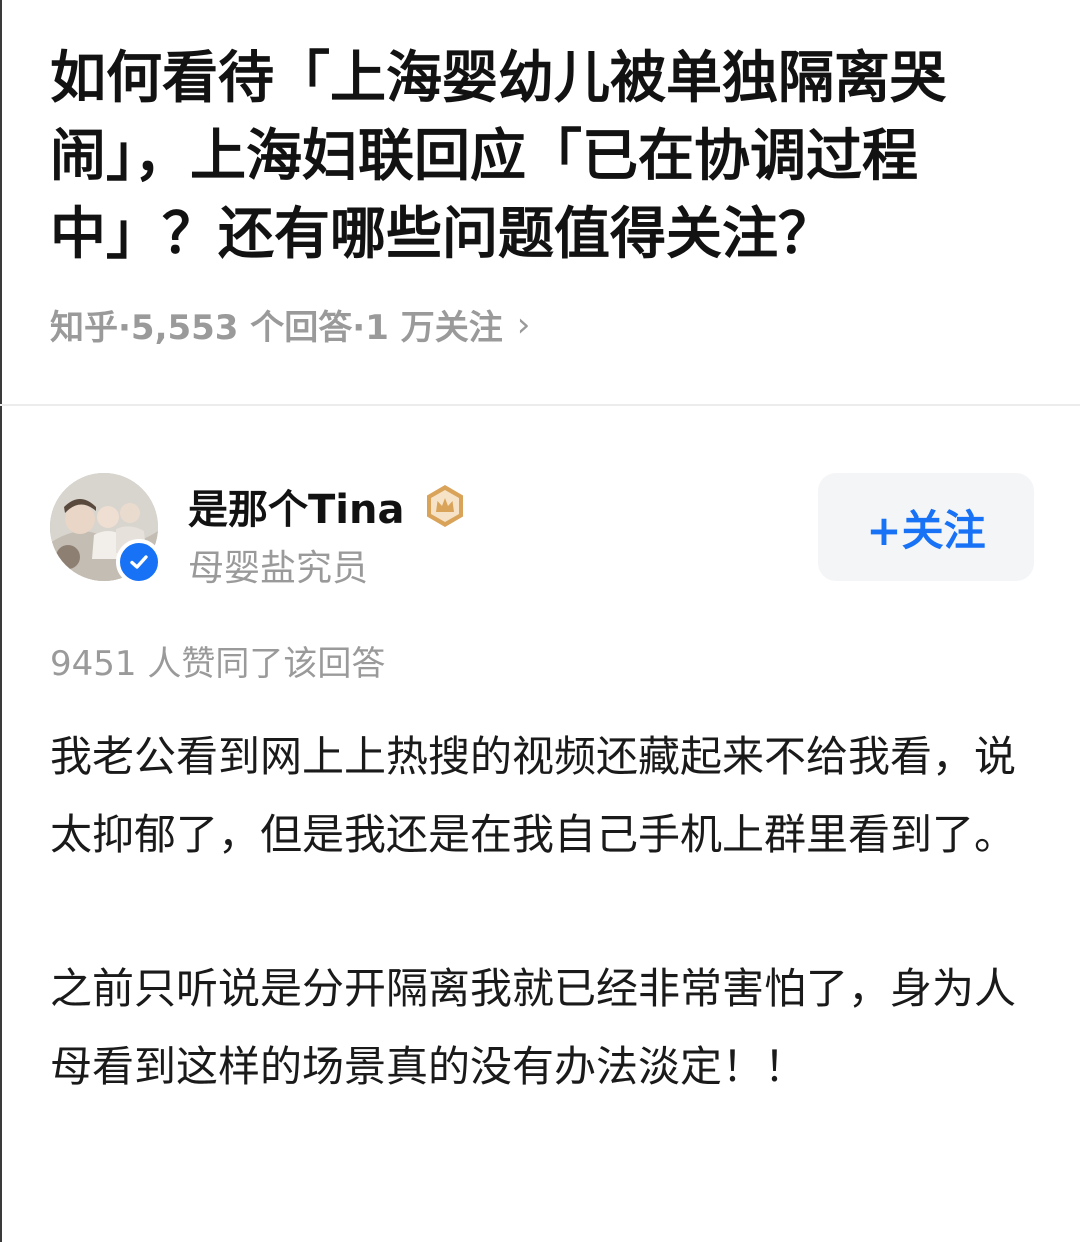  Describe the element at coordinates (545, 324) in the screenshot. I see `question-meta-link: 知乎·5,553 个回答·1 万关注 ›` at that location.